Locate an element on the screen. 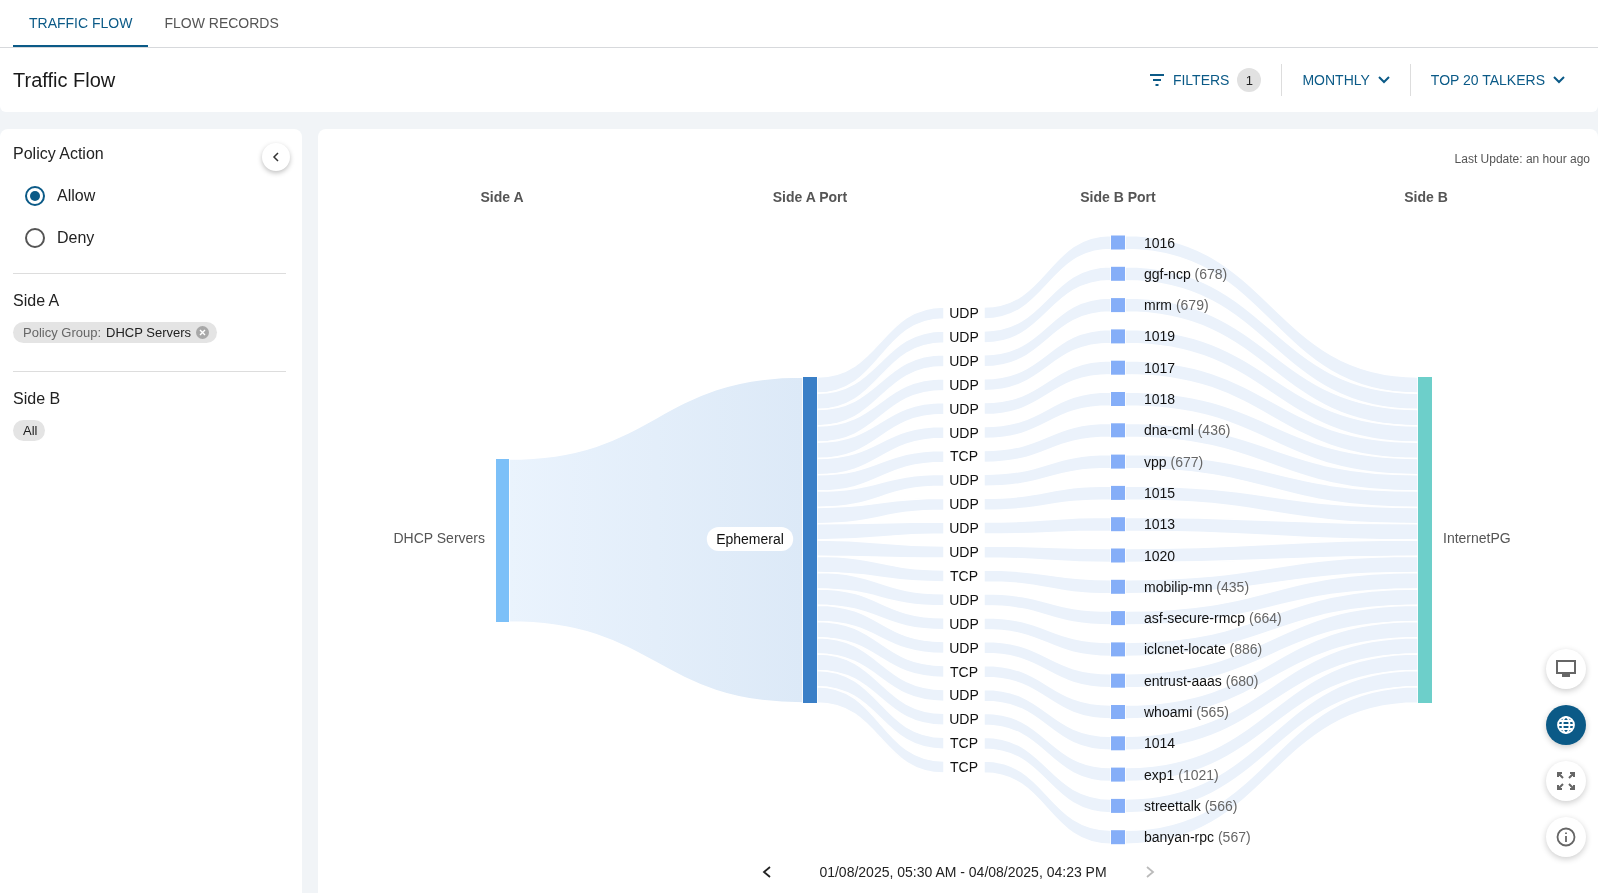 This screenshot has width=1598, height=893. chip-value: DHCP Servers is located at coordinates (149, 332).